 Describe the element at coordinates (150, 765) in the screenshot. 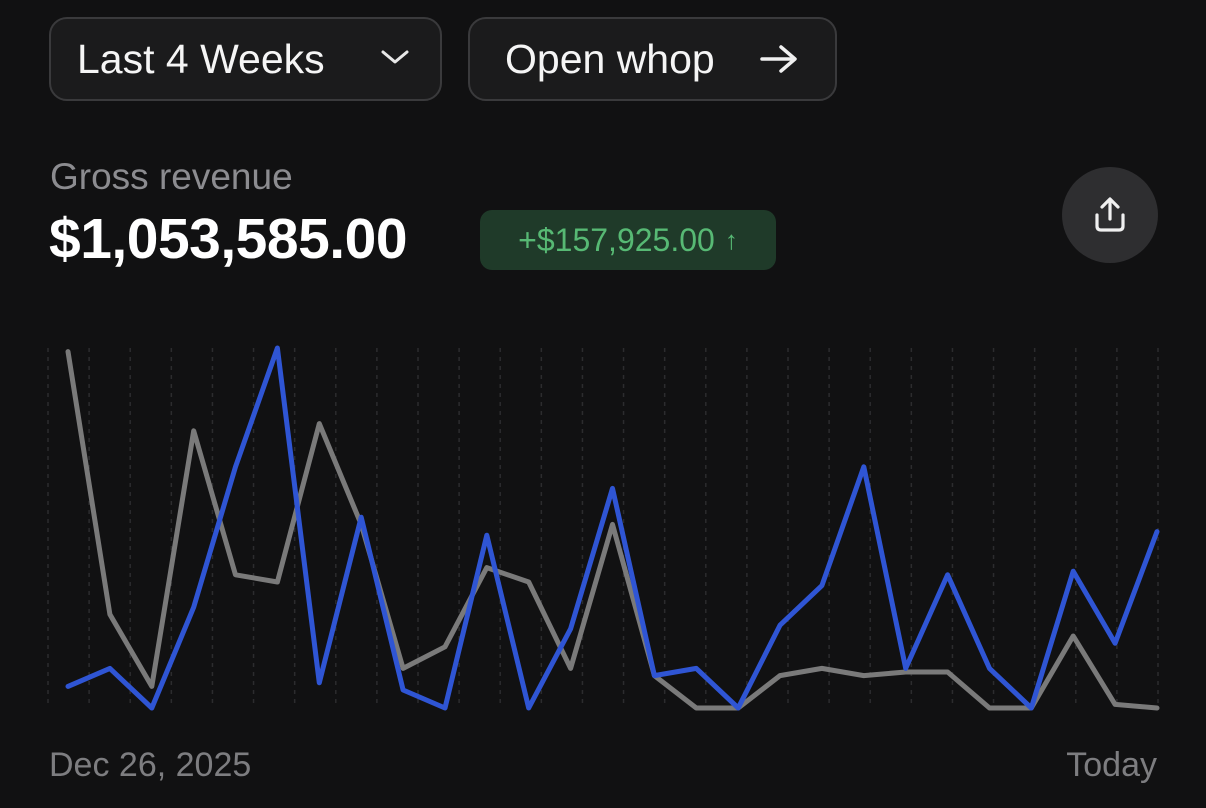

I see `x-axis-start-label: Dec 26, 2025` at that location.